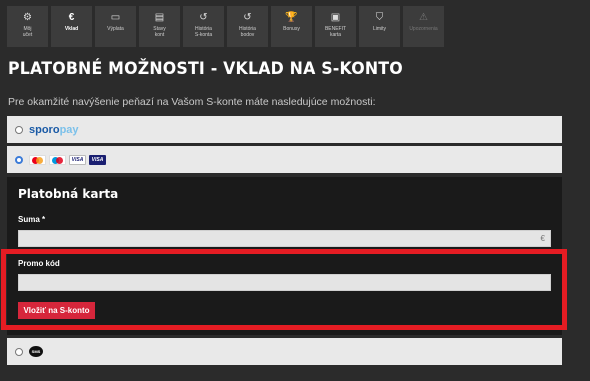  I want to click on nav-limits: ⛉ Limity, so click(379, 26).